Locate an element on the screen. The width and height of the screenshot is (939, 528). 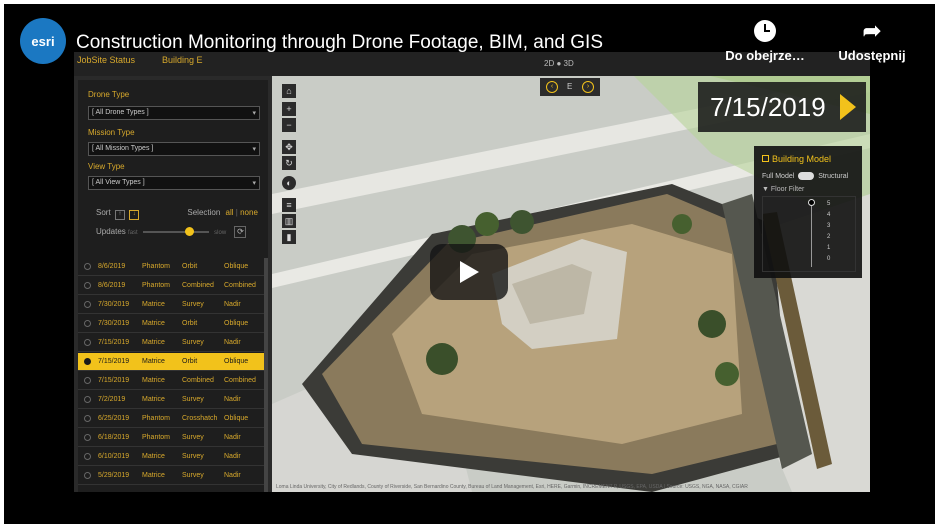
table-row: 7/30/2019 Matrice Orbit Oblique is located at coordinates (171, 324).